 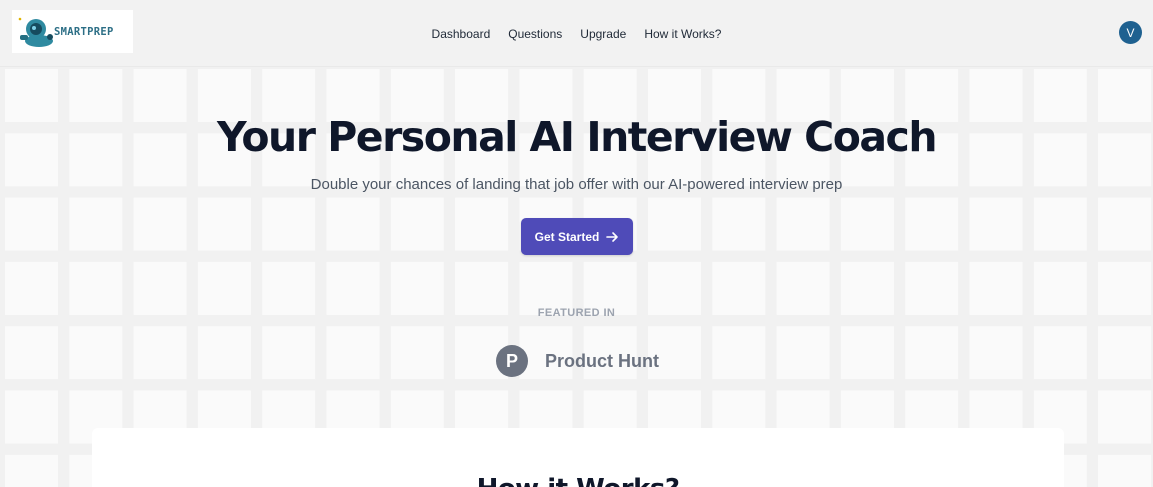 What do you see at coordinates (578, 480) in the screenshot?
I see `how-it-works-title: How it Works?` at bounding box center [578, 480].